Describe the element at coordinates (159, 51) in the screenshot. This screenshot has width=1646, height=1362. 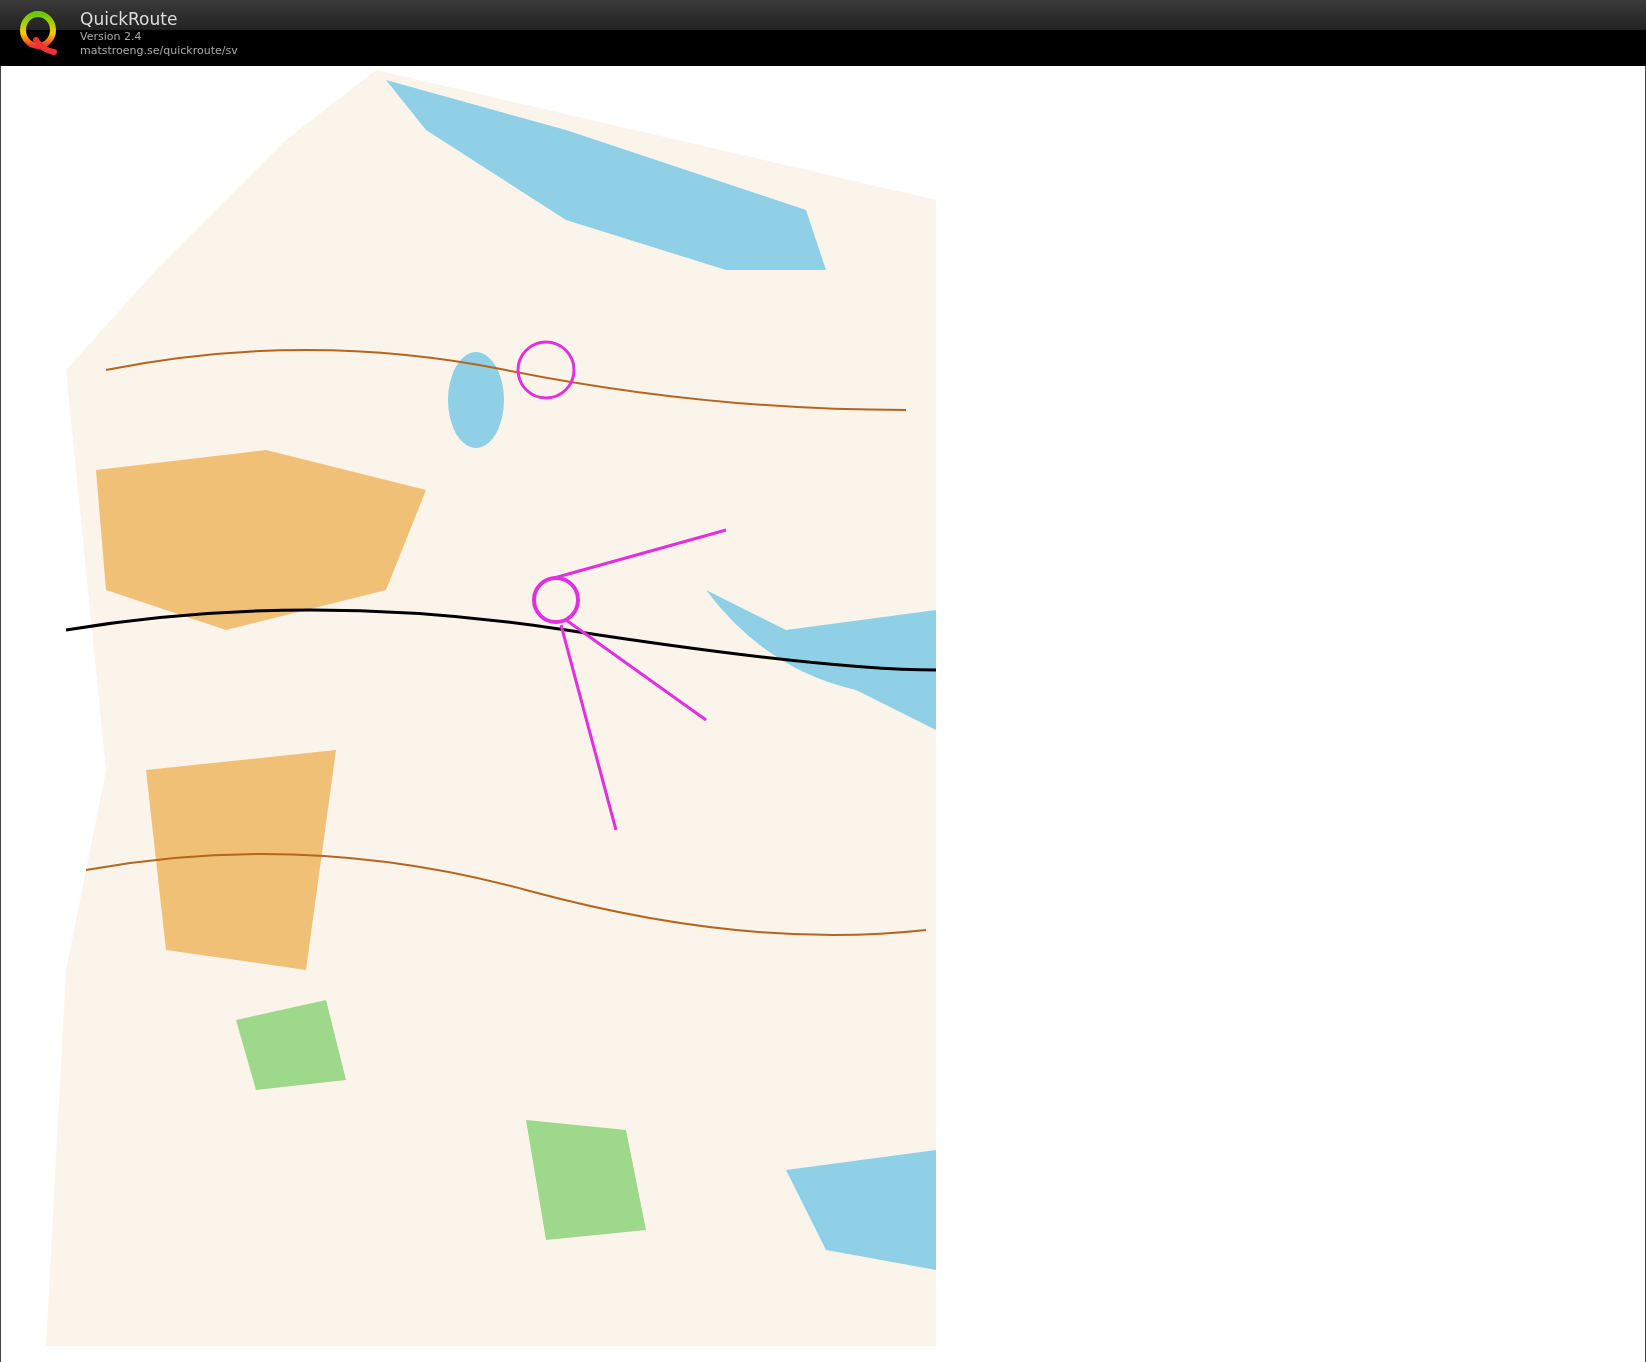
I see `website-url: matstroeng.se/quickroute/sv` at that location.